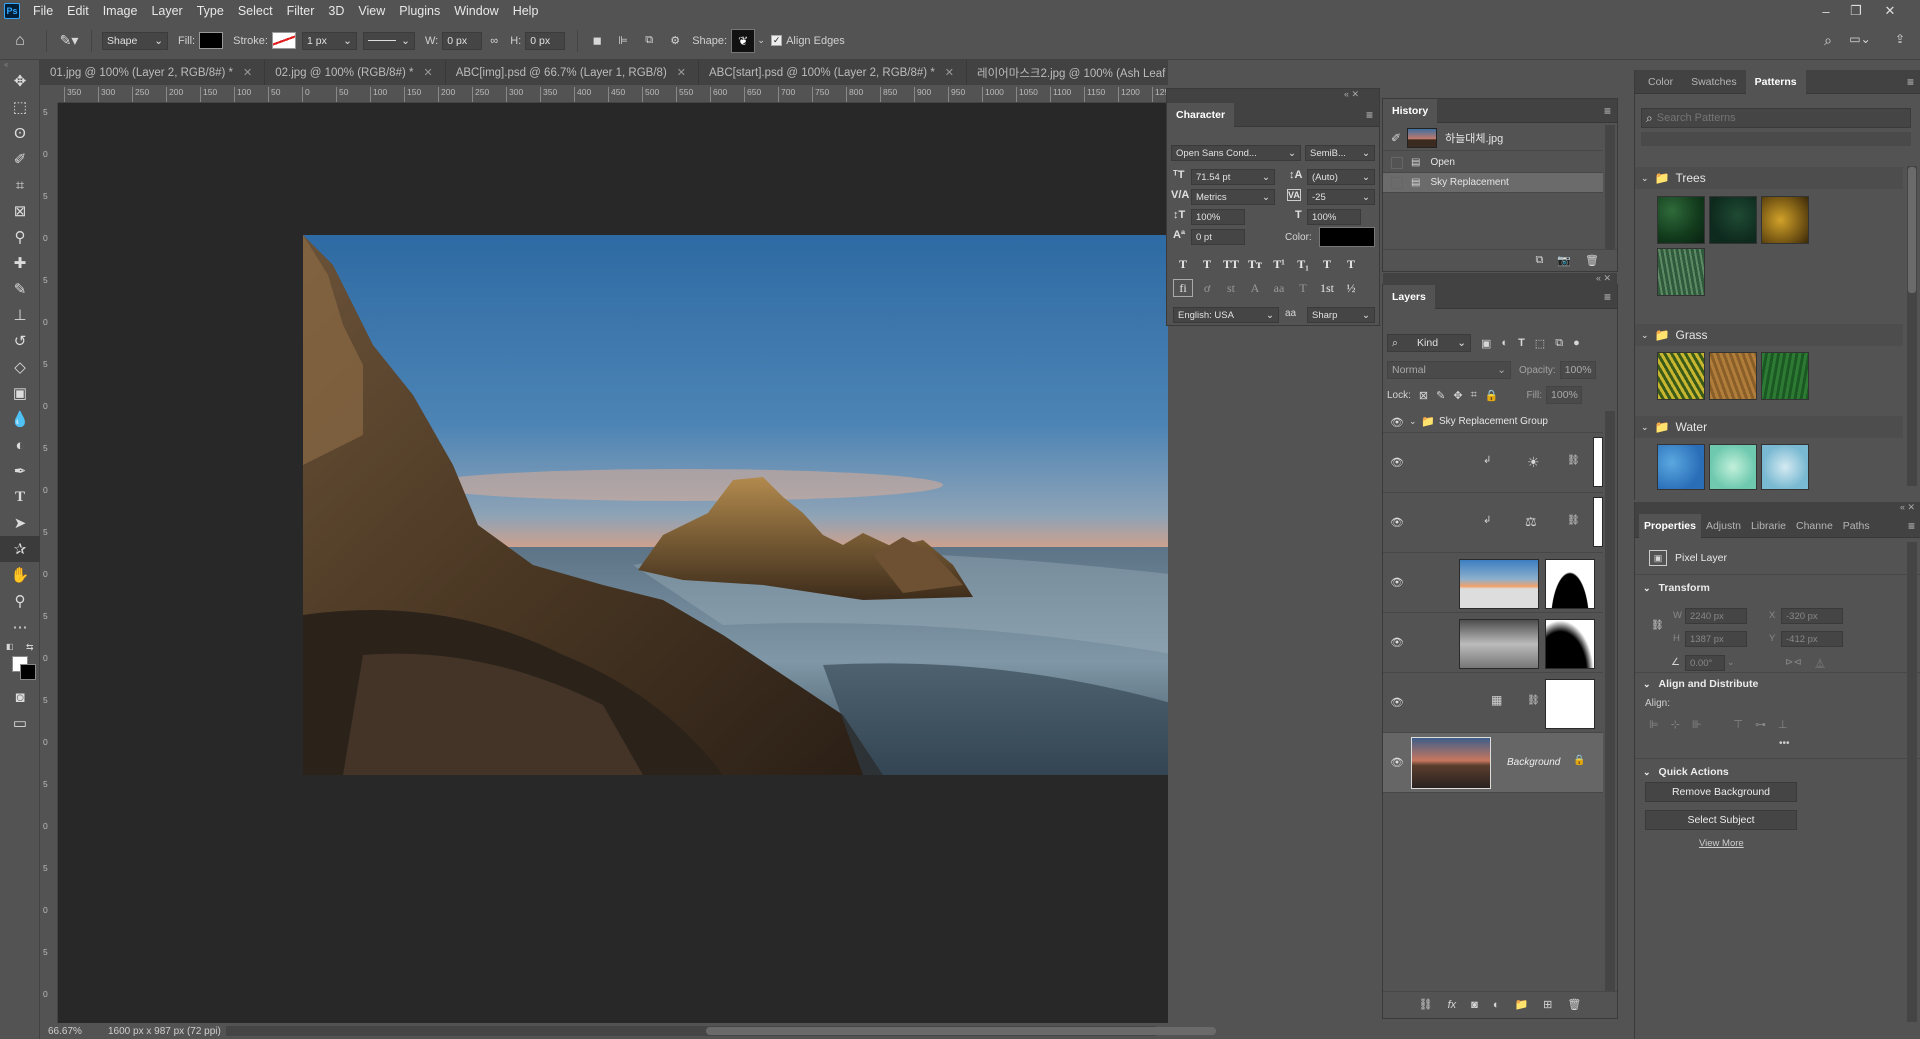 The width and height of the screenshot is (1920, 1039). I want to click on select-subject-button: Select Subject, so click(1721, 820).